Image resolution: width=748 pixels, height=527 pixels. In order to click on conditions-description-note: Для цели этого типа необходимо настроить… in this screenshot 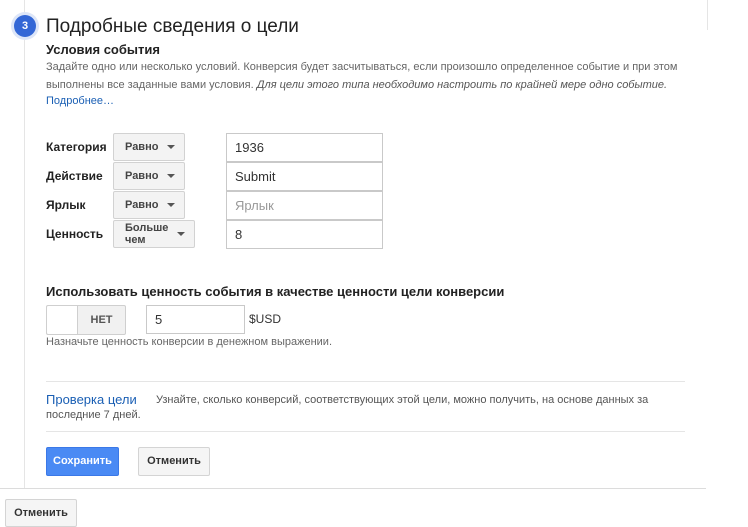, I will do `click(462, 85)`.